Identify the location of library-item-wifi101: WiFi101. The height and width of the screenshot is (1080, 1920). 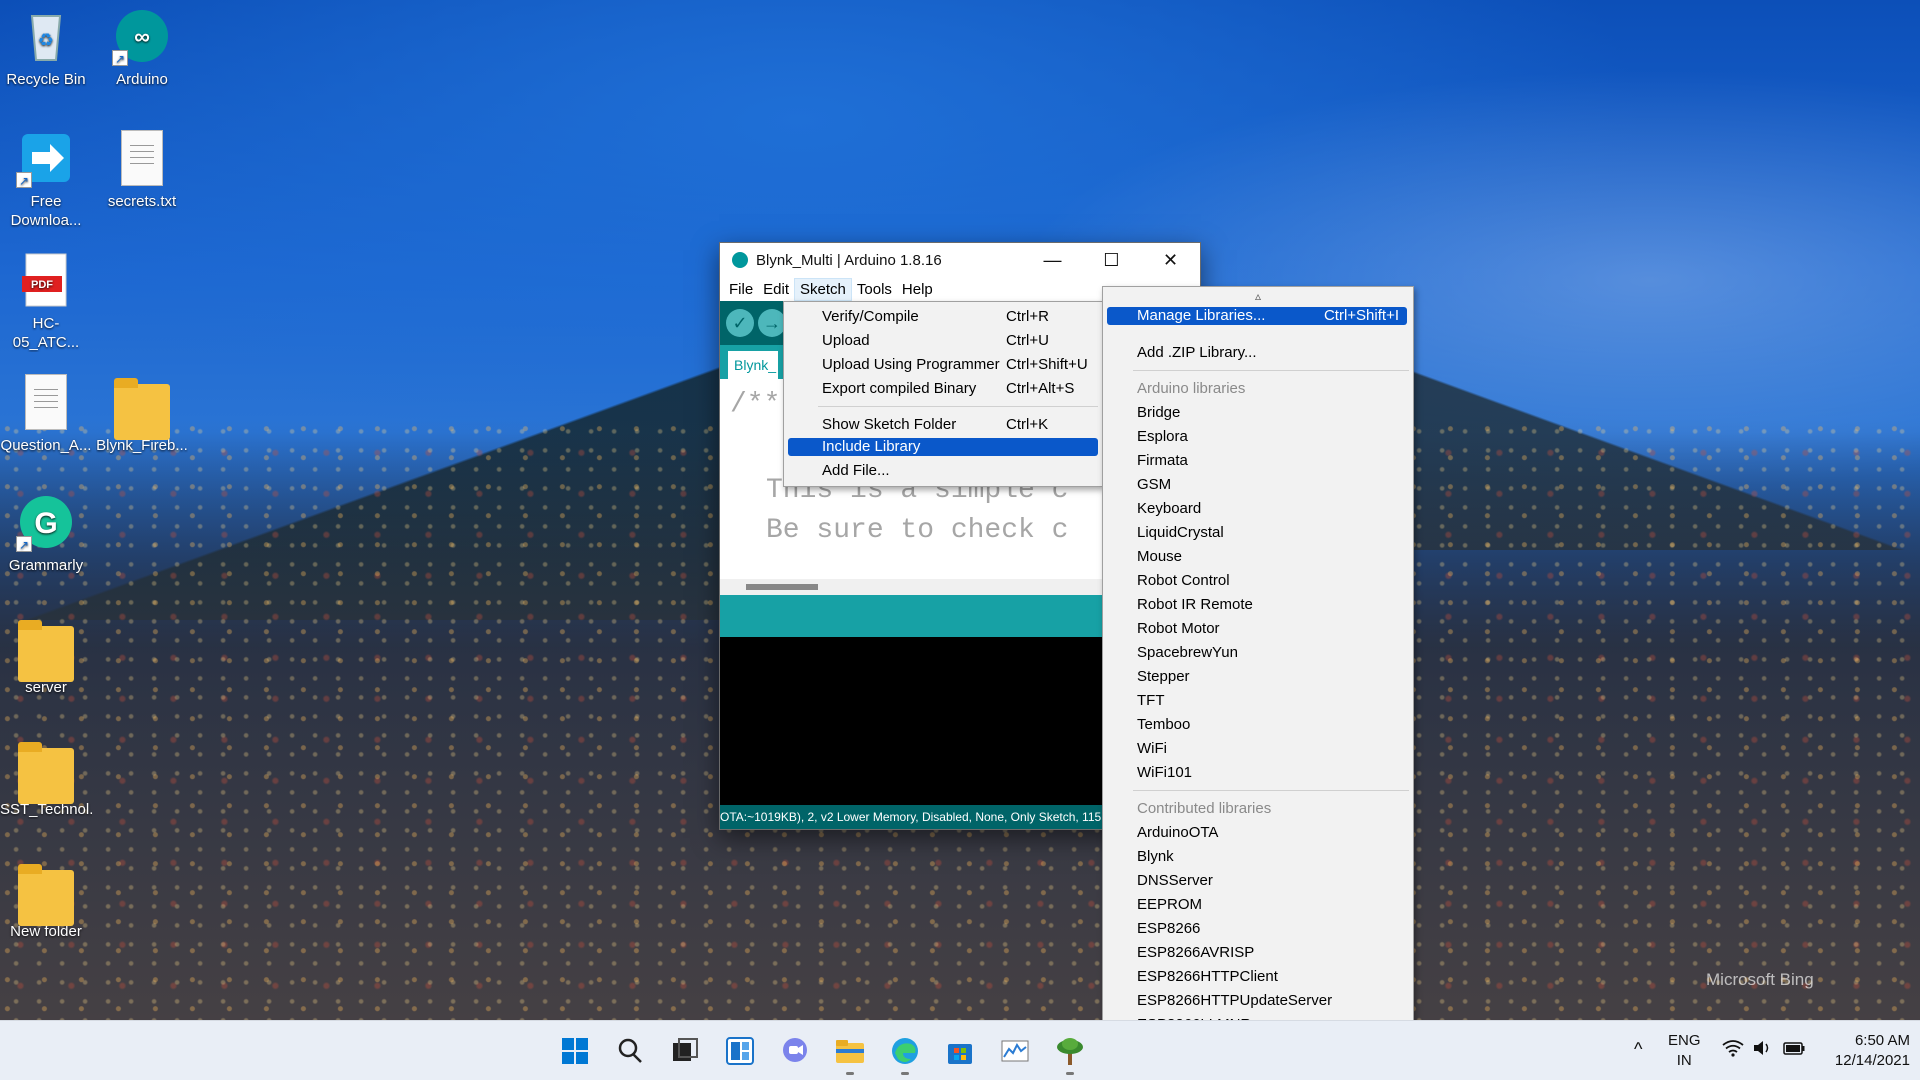
(1257, 773).